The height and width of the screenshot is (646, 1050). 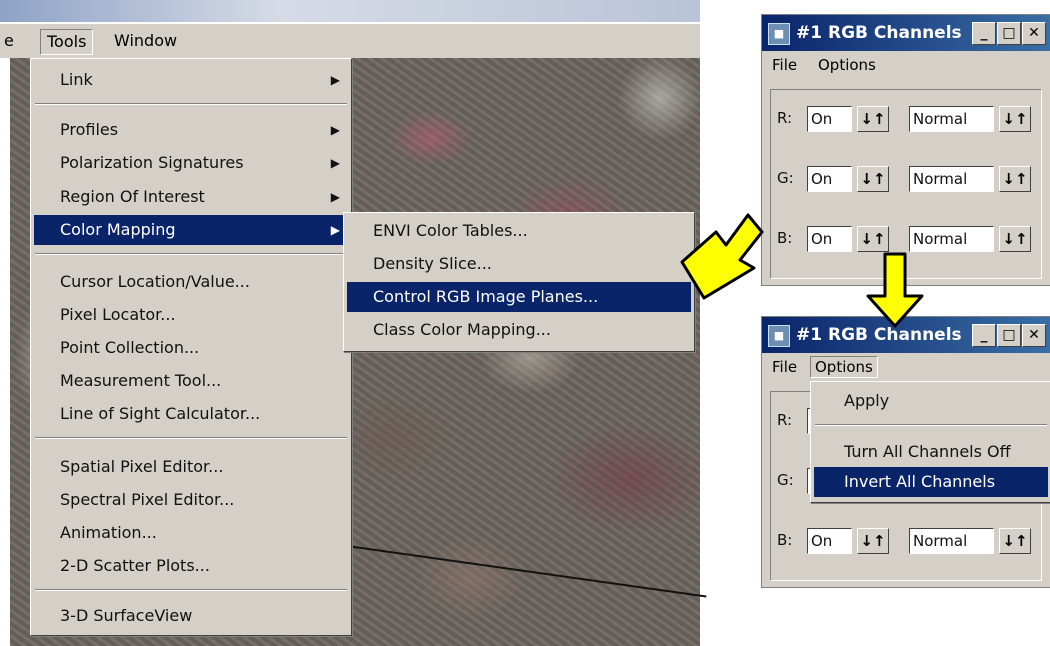 I want to click on callout-arrow-right-icon, so click(x=722, y=256).